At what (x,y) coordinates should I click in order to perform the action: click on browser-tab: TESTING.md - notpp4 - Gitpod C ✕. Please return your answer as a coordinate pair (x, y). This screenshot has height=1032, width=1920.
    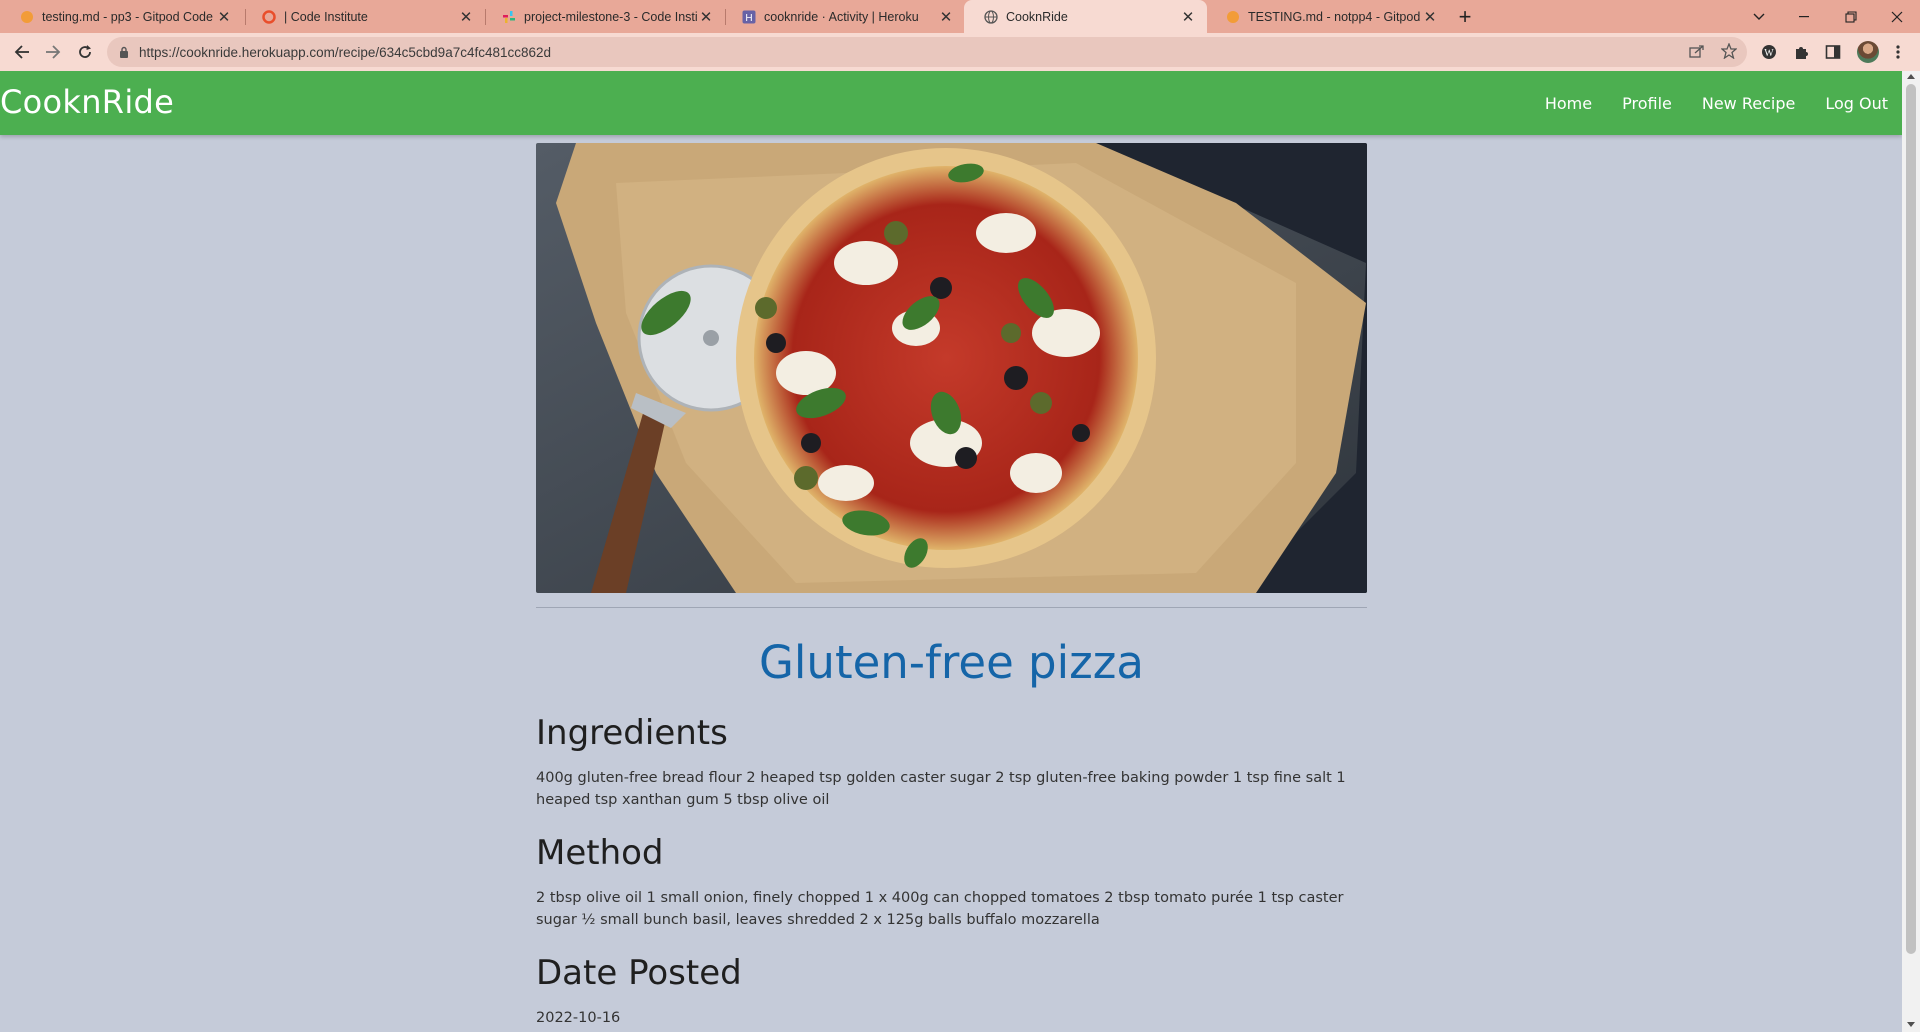
    Looking at the image, I should click on (1327, 16).